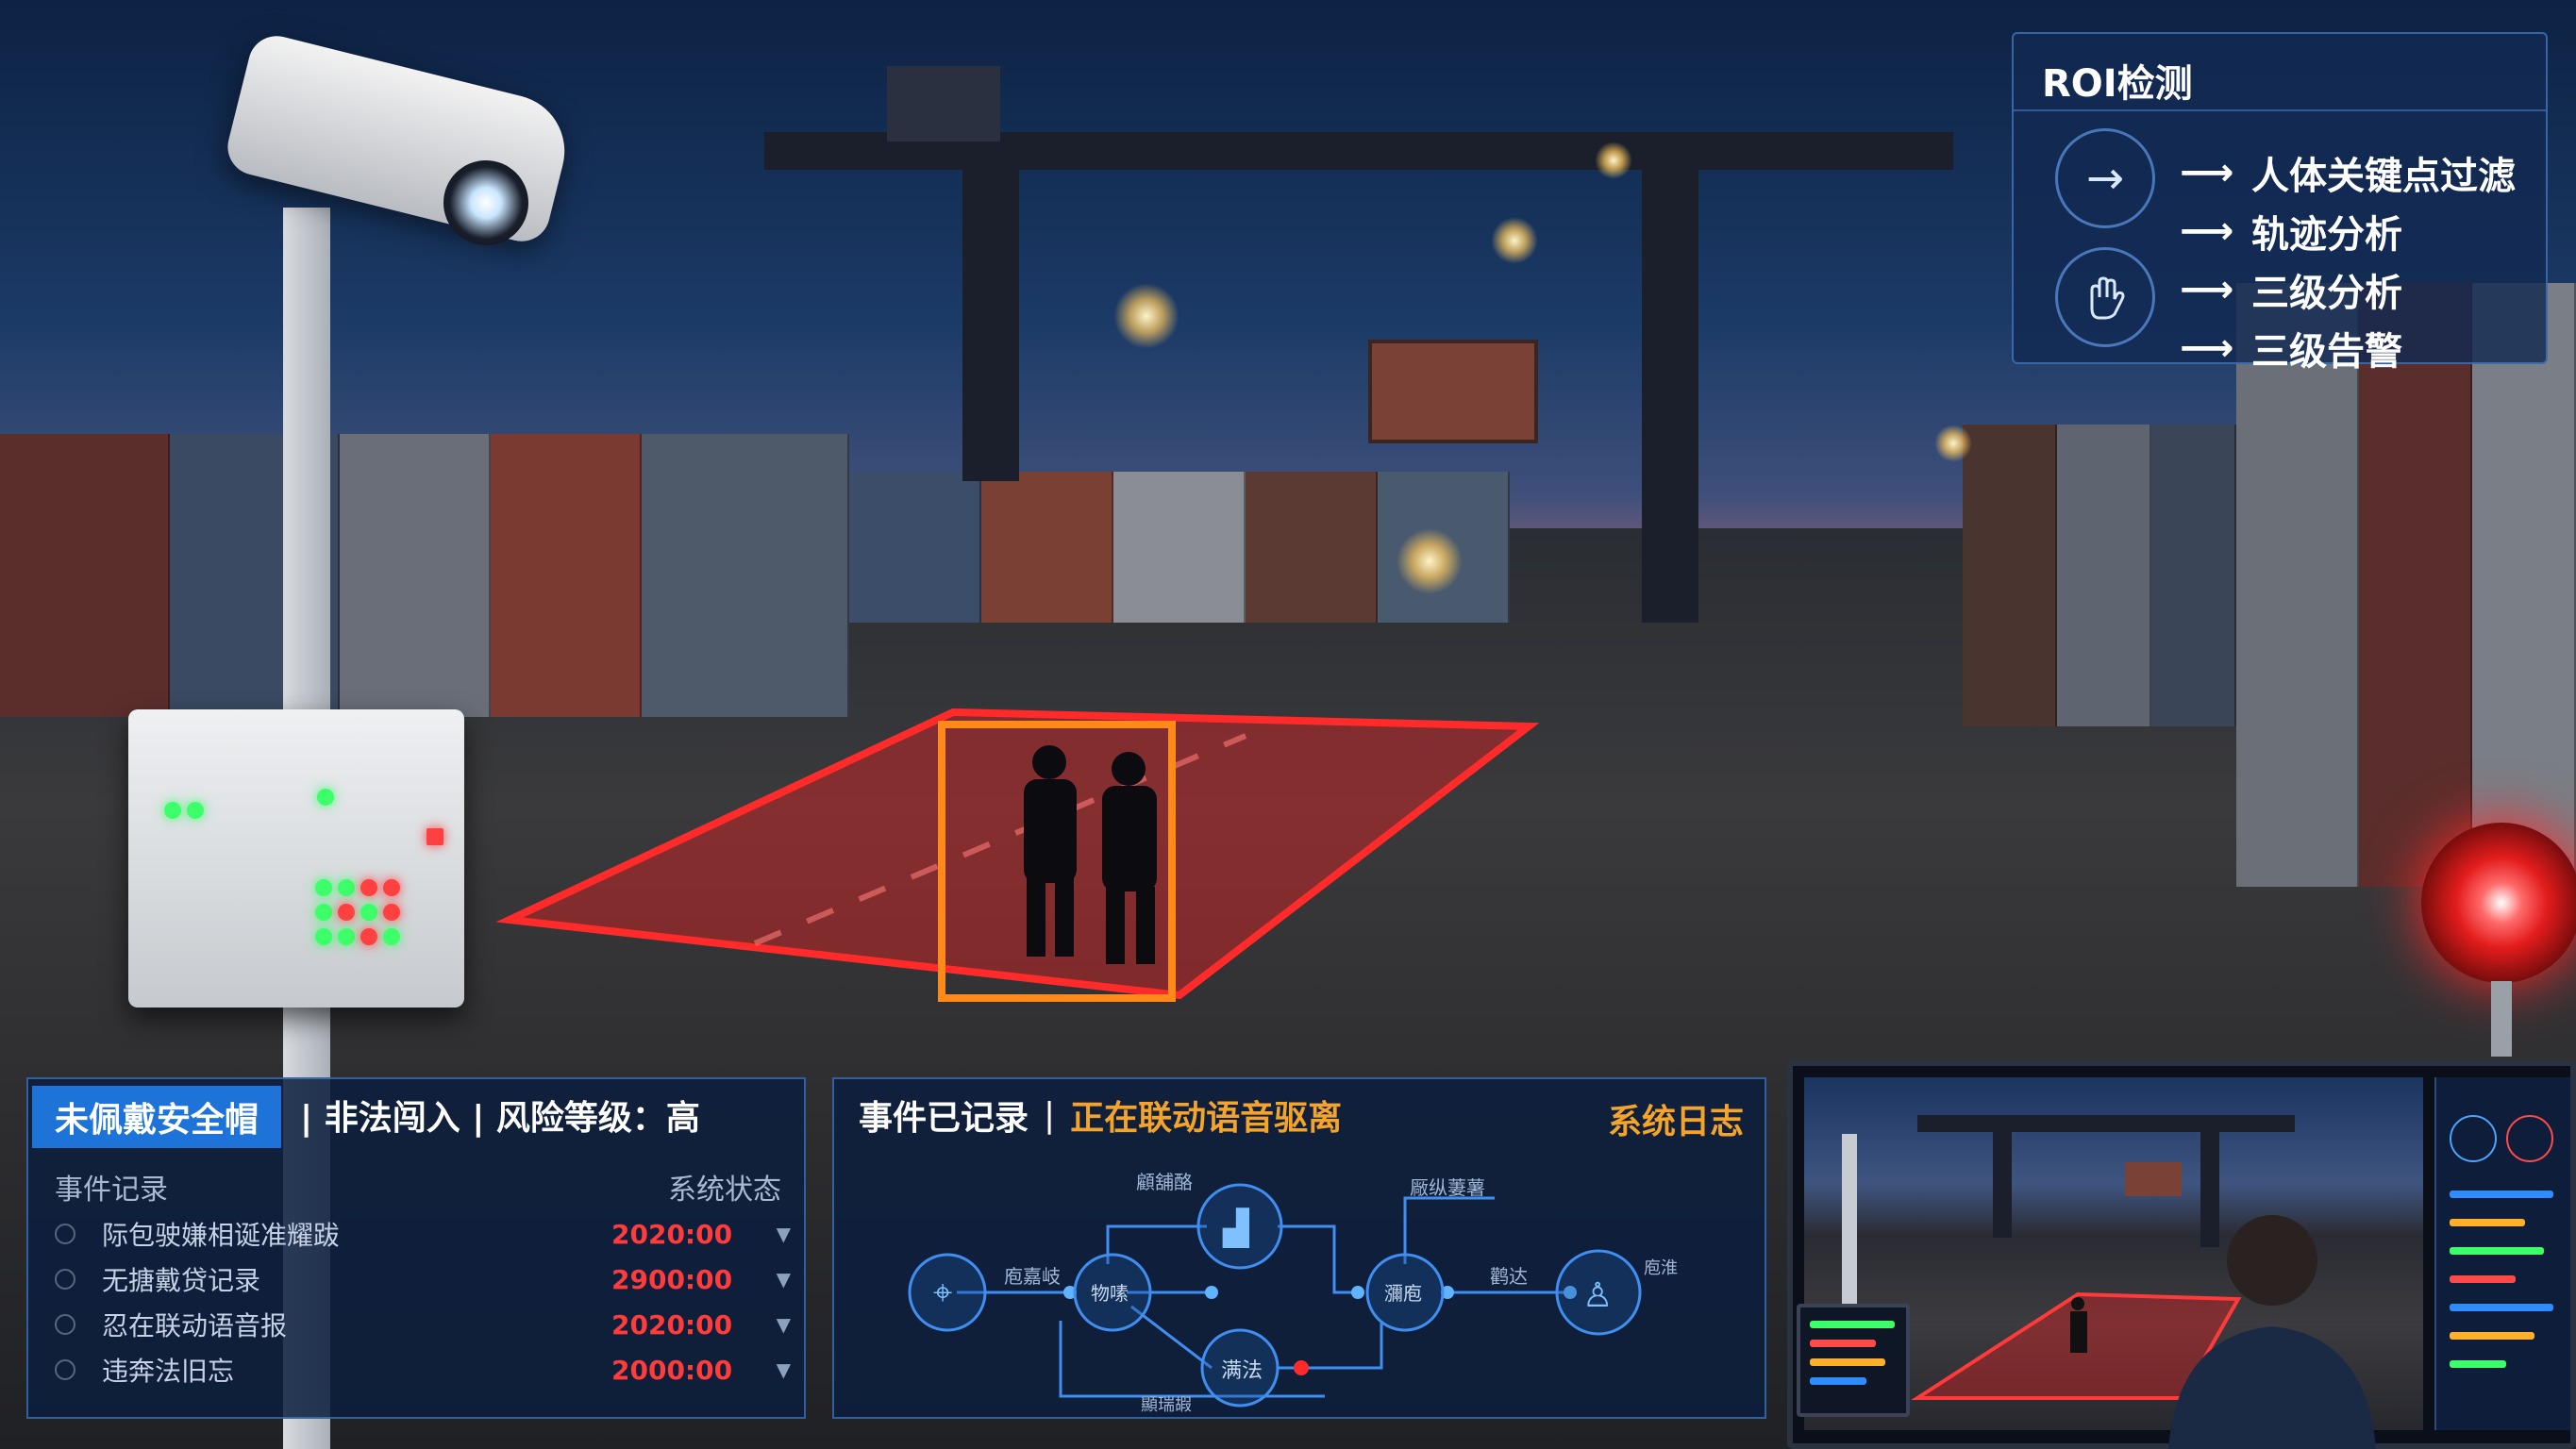  Describe the element at coordinates (2291, 291) in the screenshot. I see `roi-step: ⟶ 三级分析` at that location.